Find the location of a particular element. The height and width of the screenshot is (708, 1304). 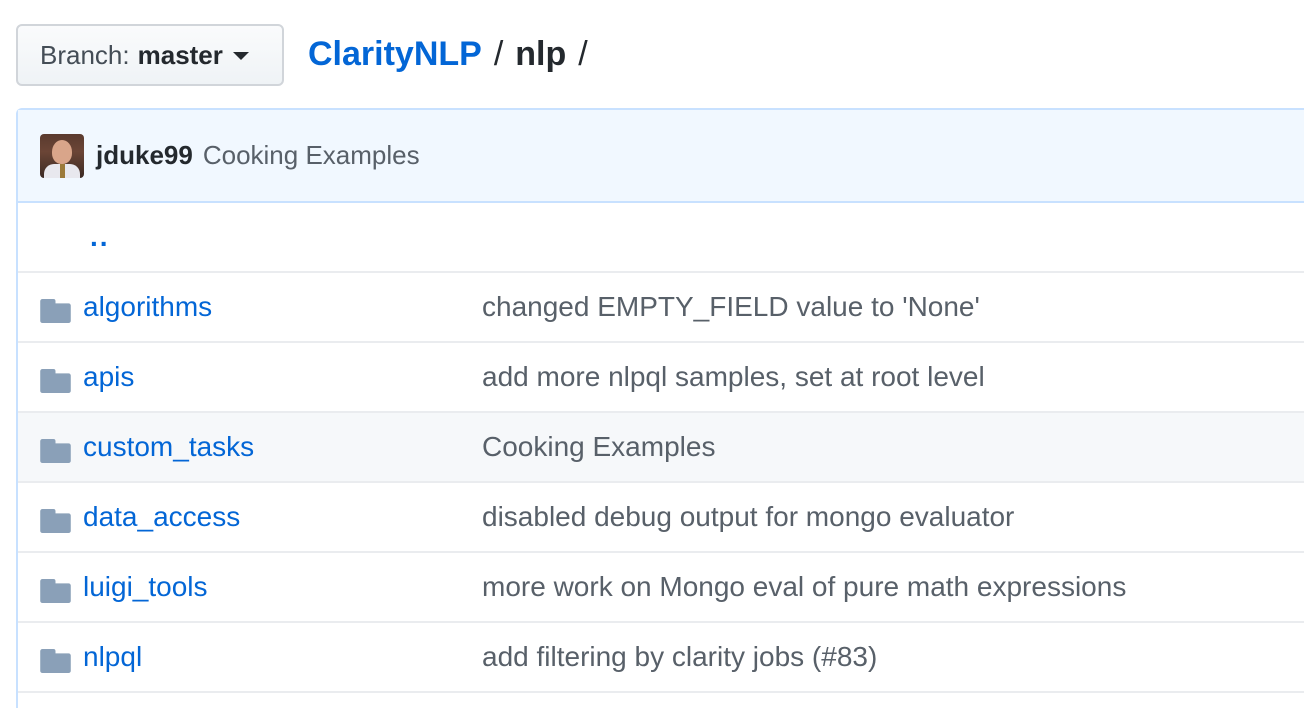

latest-commit-bar: jduke99 Cooking Examples is located at coordinates (661, 156).